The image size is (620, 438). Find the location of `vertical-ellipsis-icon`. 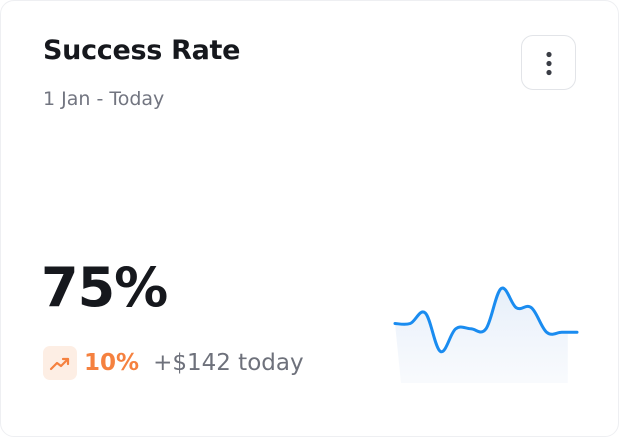

vertical-ellipsis-icon is located at coordinates (549, 63).